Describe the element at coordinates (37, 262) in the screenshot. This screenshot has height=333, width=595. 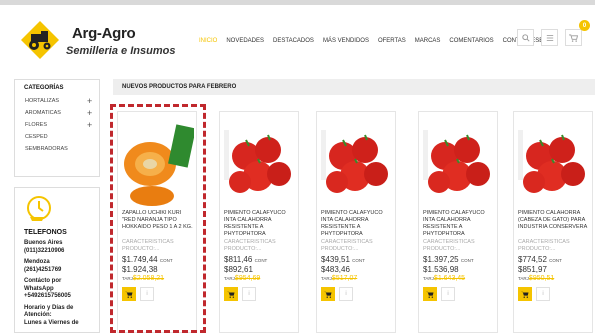
I see `contact-line: Mendoza` at that location.